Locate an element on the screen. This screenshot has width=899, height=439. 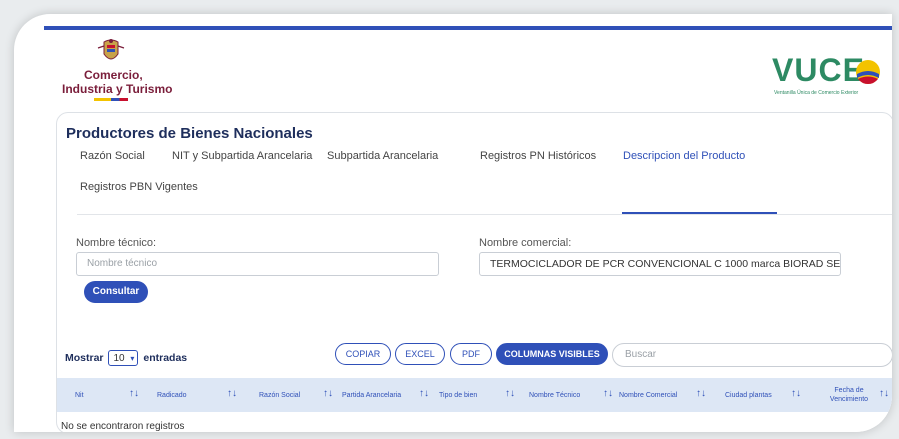
ministry-logo: Comercio, Industria y Turismo is located at coordinates (114, 78).